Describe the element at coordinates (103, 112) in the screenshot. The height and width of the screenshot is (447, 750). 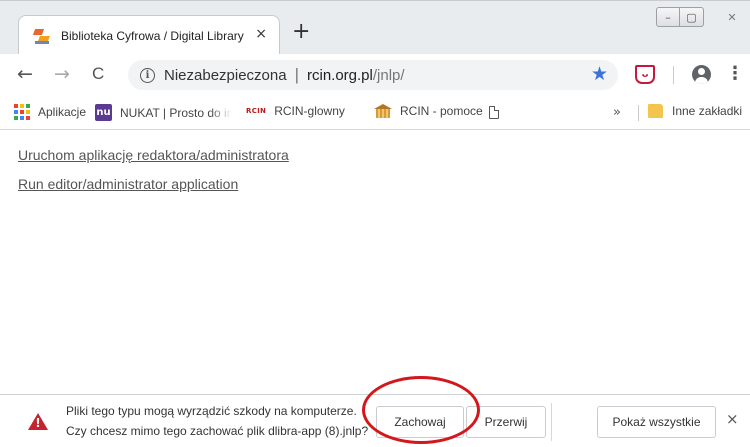
I see `nukat-icon: nu` at that location.